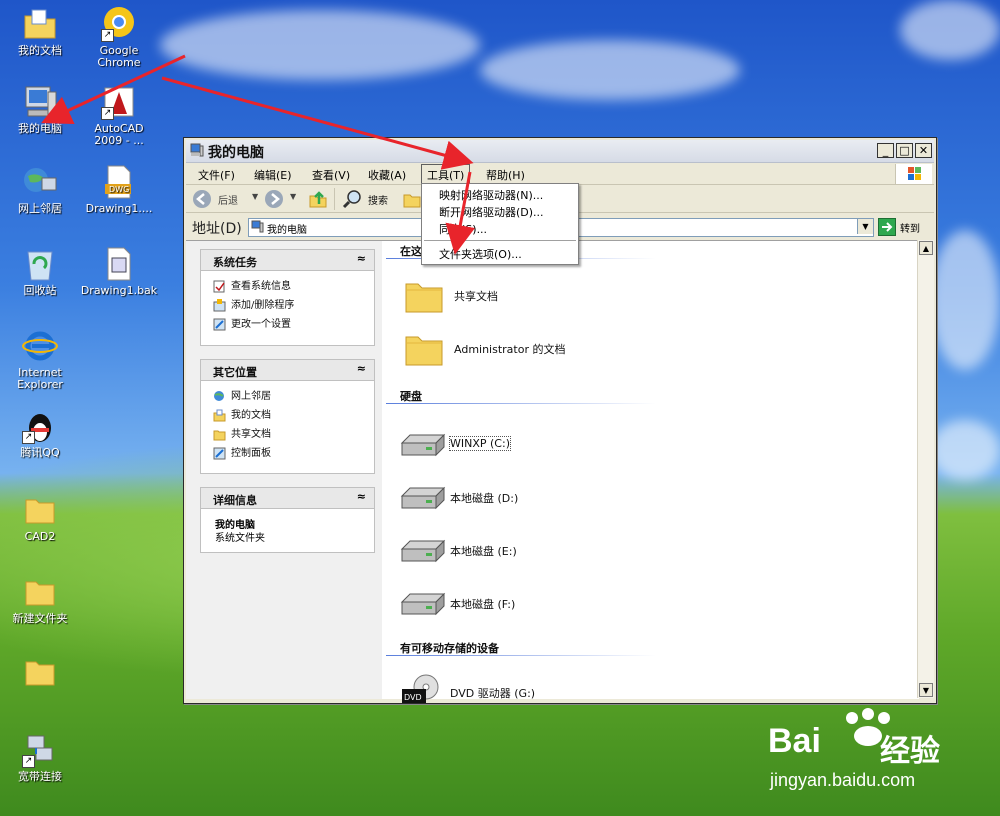  Describe the element at coordinates (40, 50) in the screenshot. I see `desktop-icon-label: 我的文档` at that location.